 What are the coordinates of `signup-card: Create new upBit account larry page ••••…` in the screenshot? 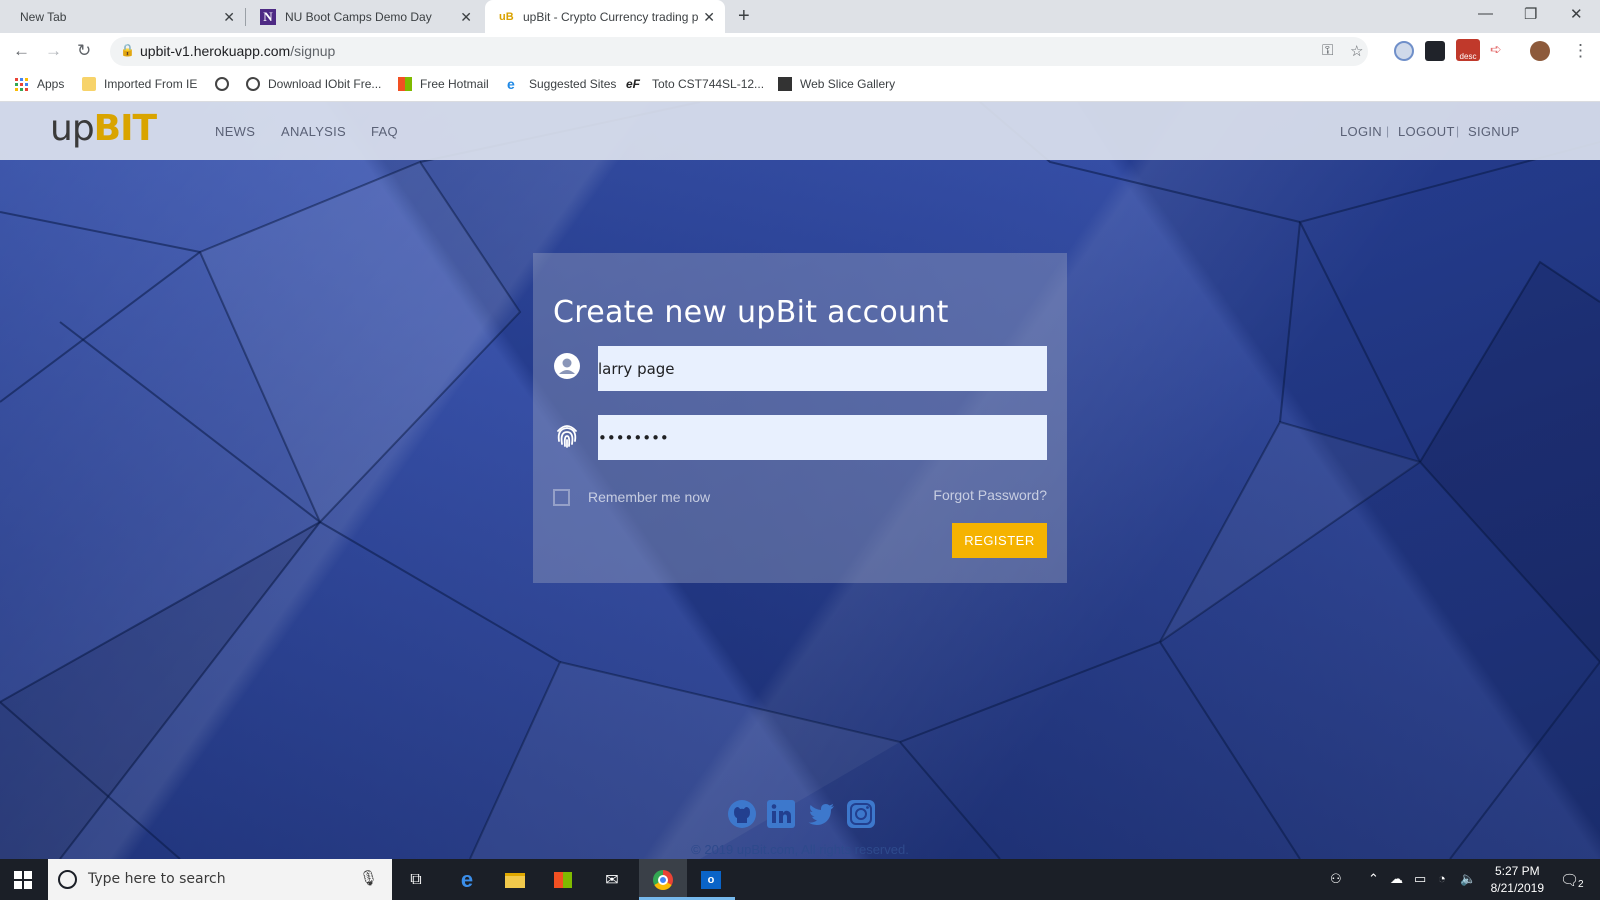 It's located at (800, 418).